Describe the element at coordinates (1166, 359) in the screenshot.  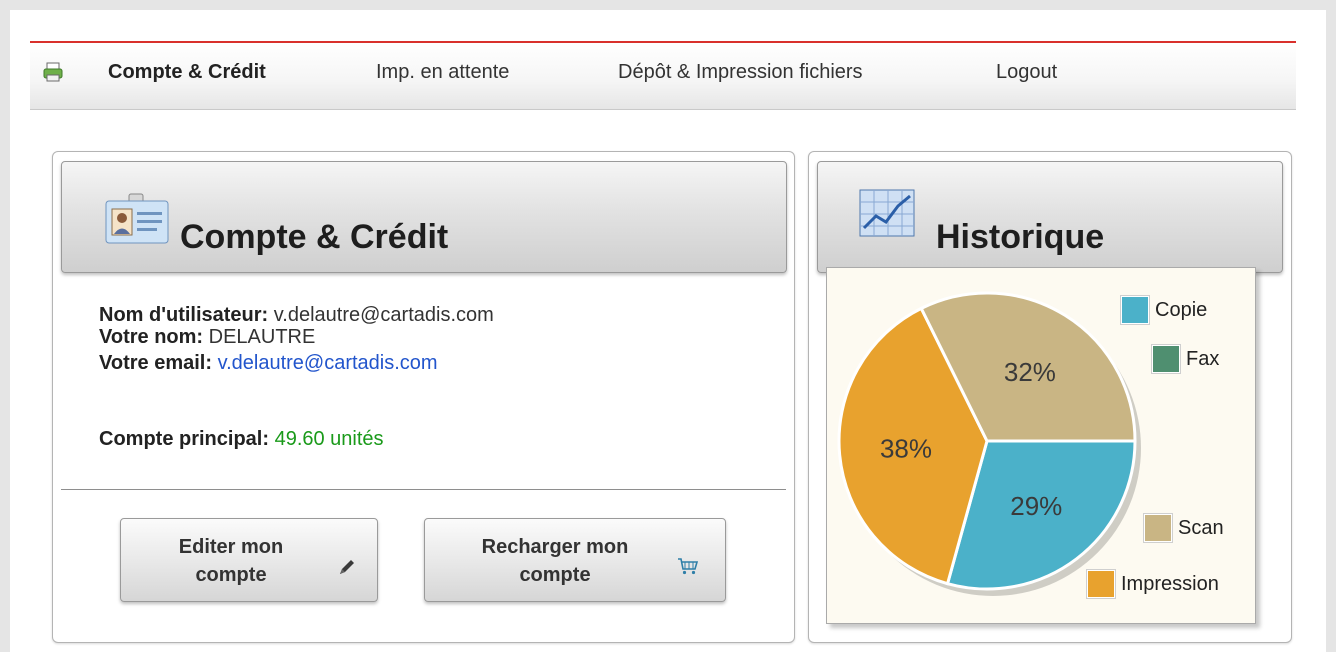
I see `legend-swatch-fax` at that location.